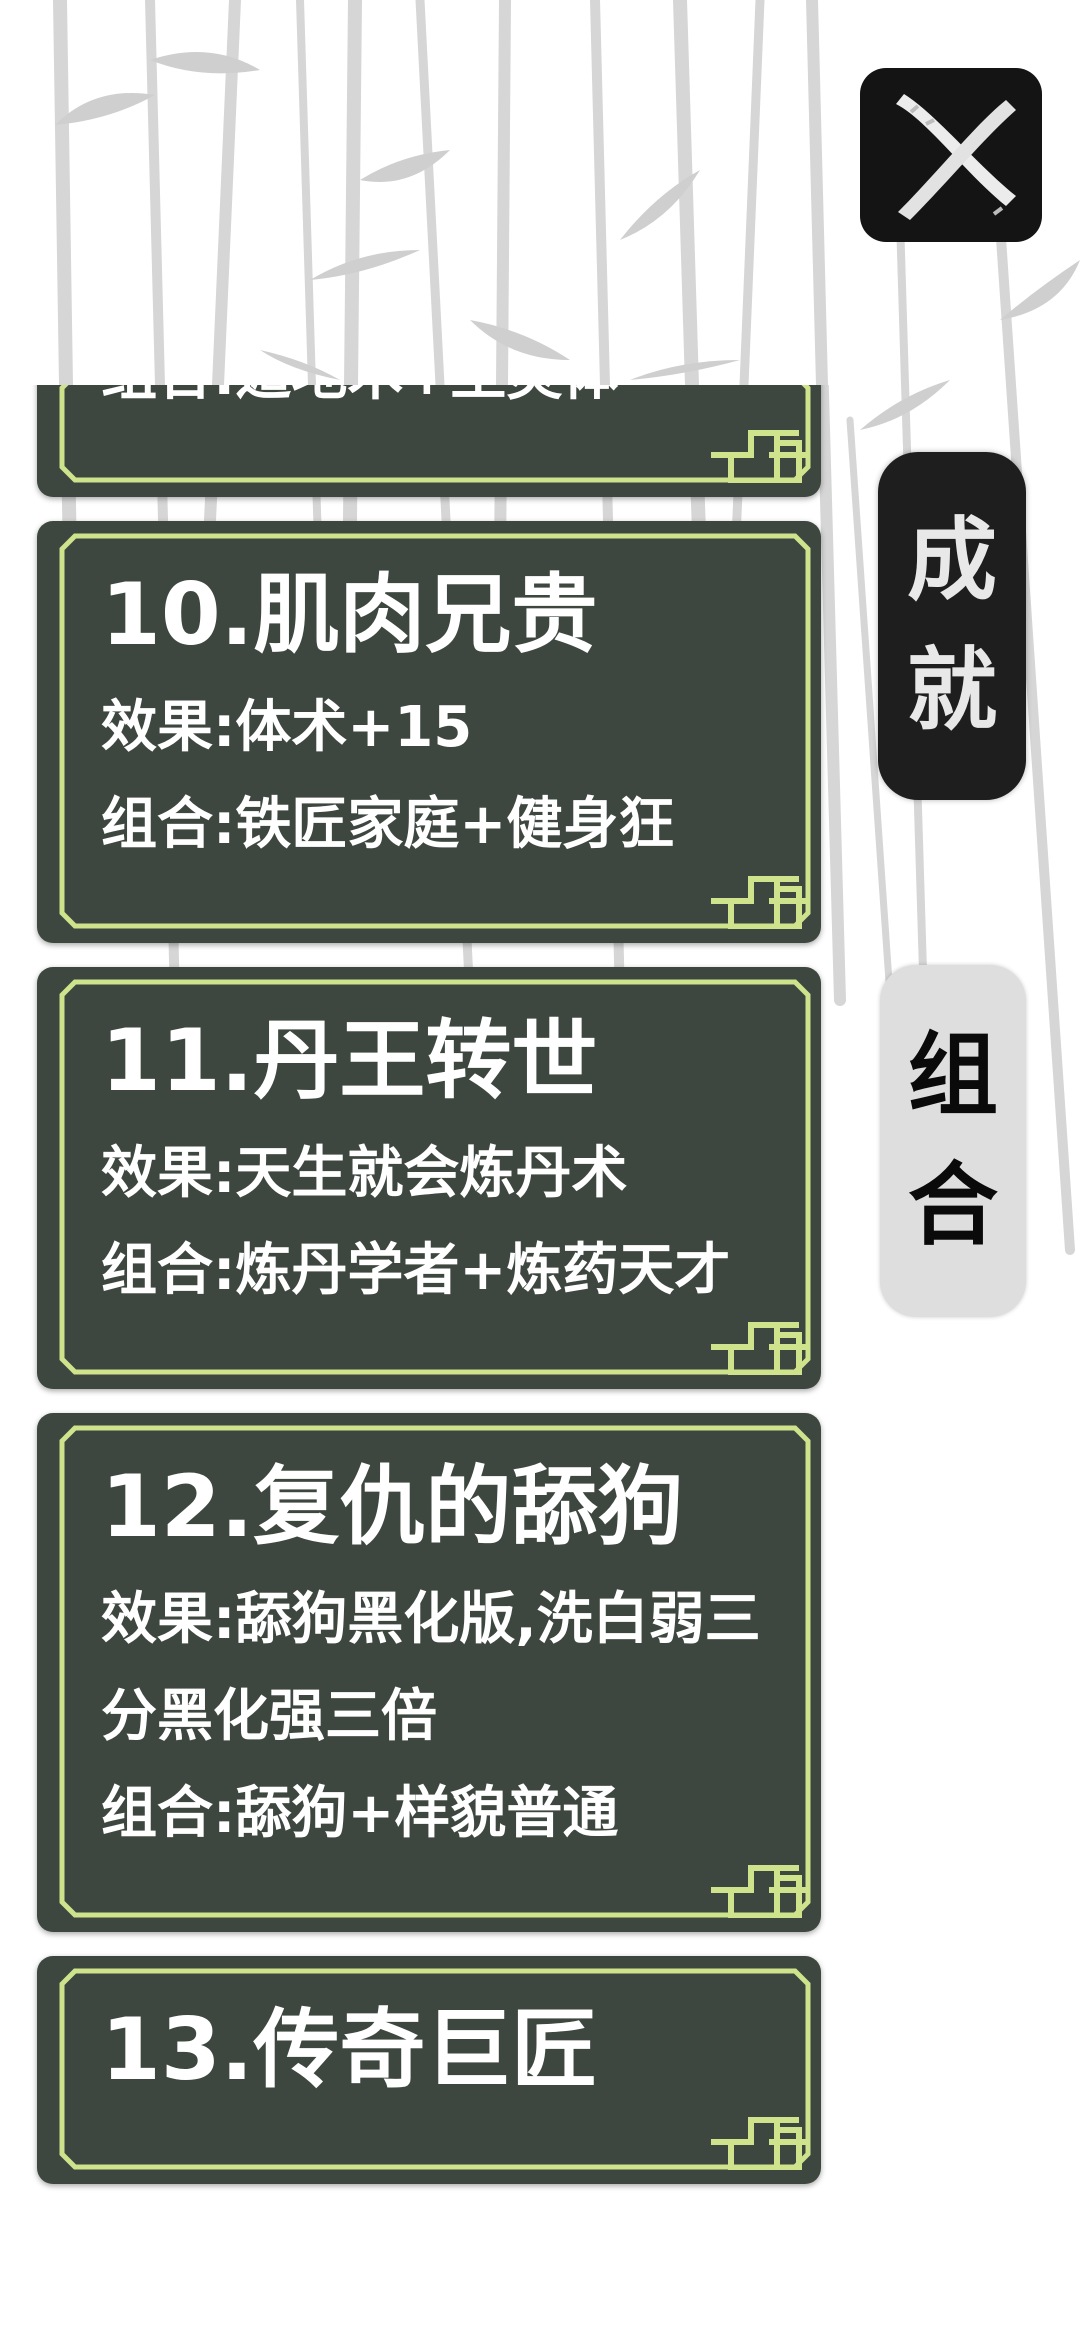 This screenshot has height=2340, width=1080. What do you see at coordinates (349, 1061) in the screenshot?
I see `combo-title: 11.丹王转世` at bounding box center [349, 1061].